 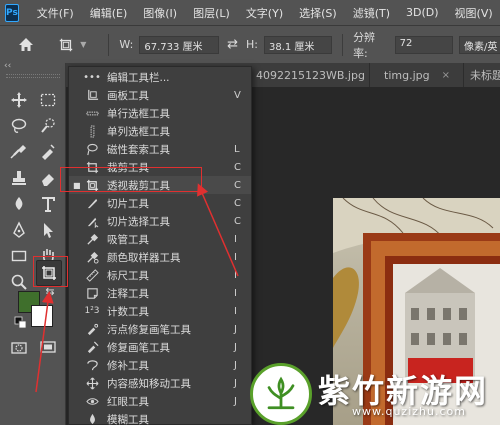 I want to click on menu-item-content-aware-move: 内容感知移动工具 J, so click(x=160, y=383).